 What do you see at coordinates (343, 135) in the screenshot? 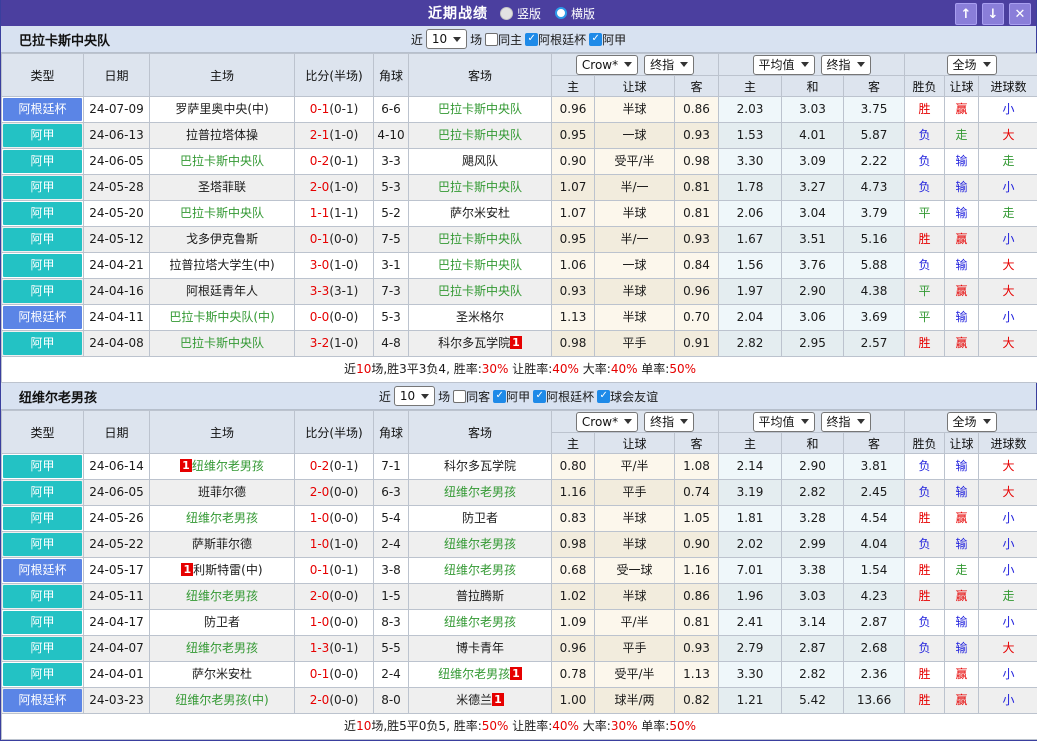
I see `halftime-score: (1-0)` at bounding box center [343, 135].